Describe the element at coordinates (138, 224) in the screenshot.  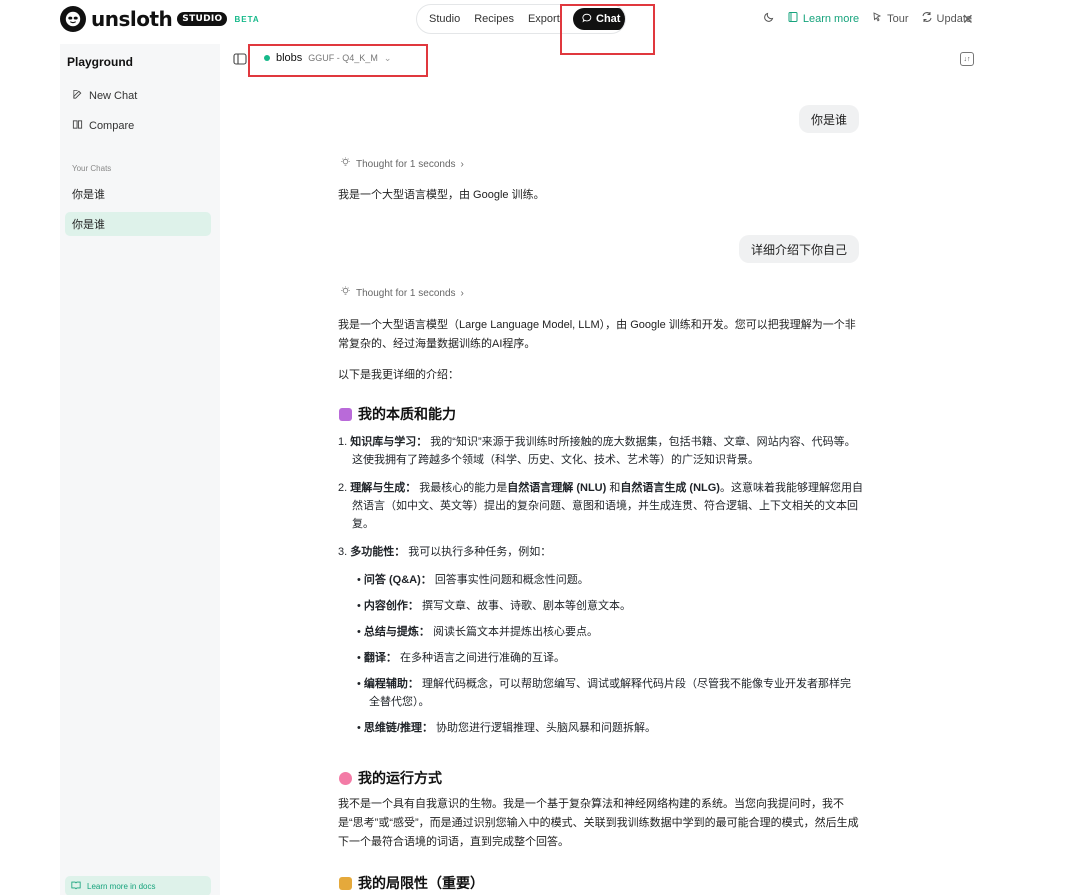
I see `chat-list-item-active: 你是谁` at that location.